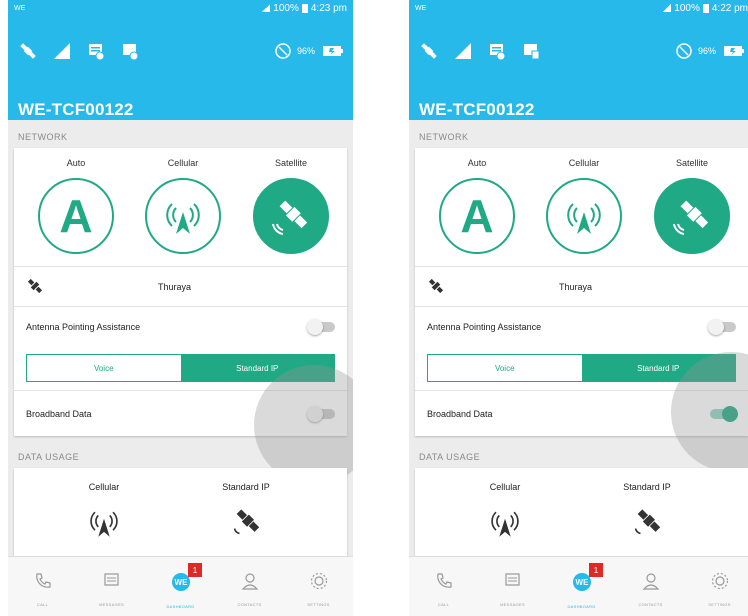 The height and width of the screenshot is (616, 748). What do you see at coordinates (460, 413) in the screenshot?
I see `broadband-label: Broadband Data` at bounding box center [460, 413].